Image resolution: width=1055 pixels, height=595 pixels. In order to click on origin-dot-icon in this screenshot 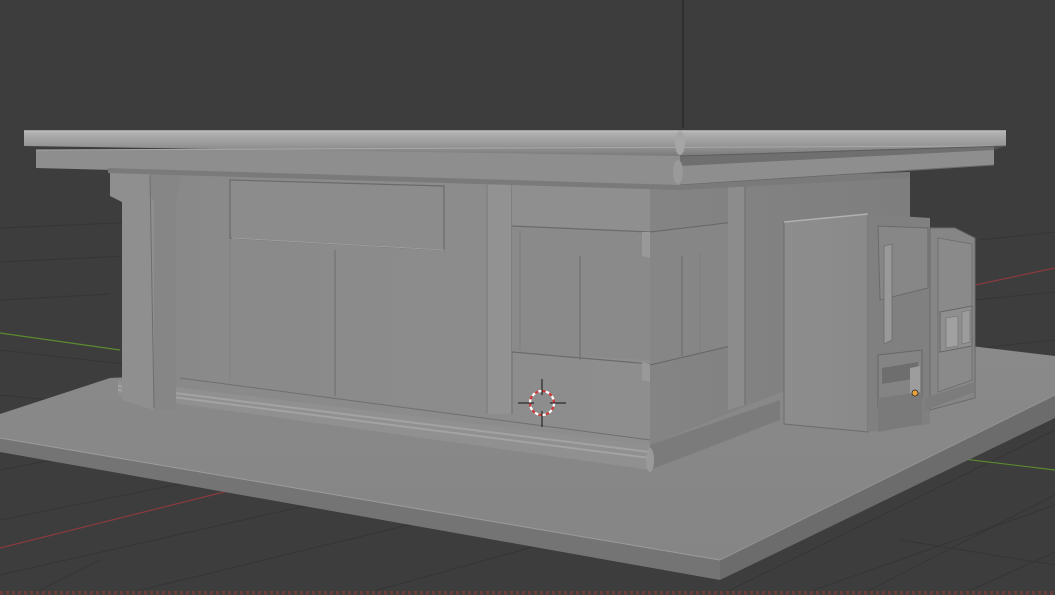, I will do `click(915, 393)`.